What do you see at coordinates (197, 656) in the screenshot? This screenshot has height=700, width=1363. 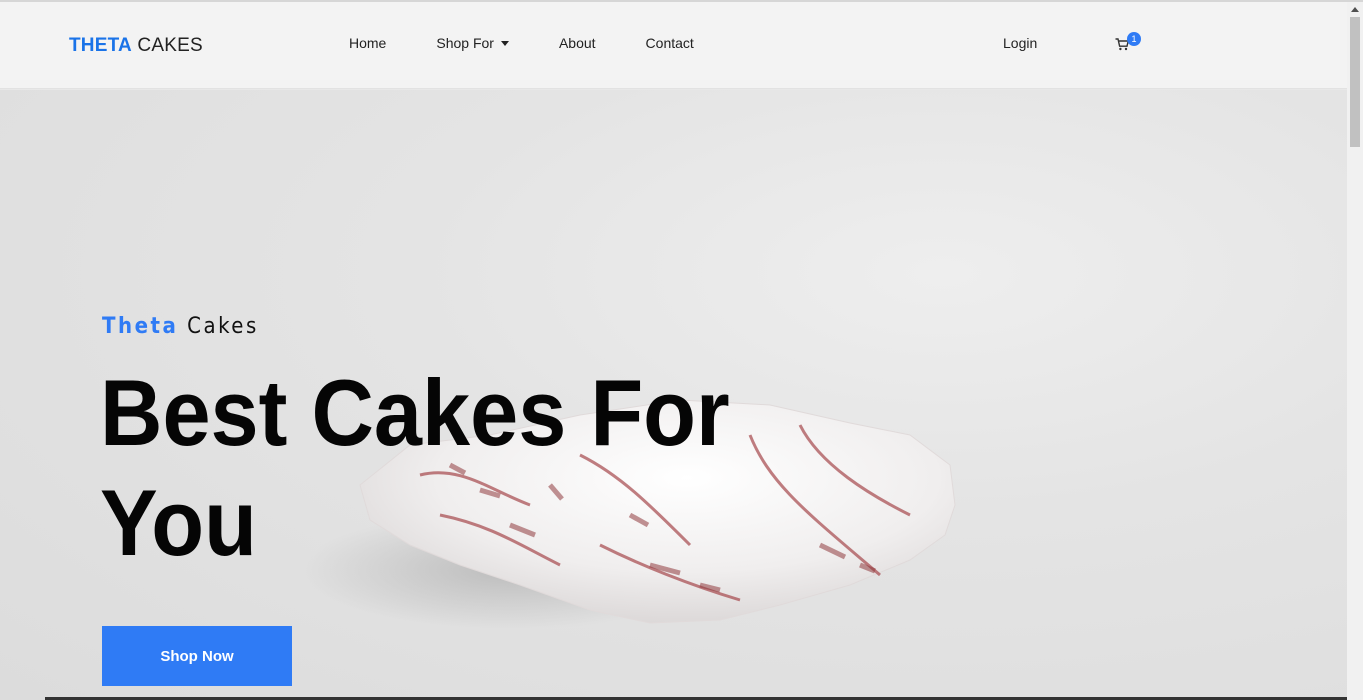 I see `shop-now-button: Shop Now` at bounding box center [197, 656].